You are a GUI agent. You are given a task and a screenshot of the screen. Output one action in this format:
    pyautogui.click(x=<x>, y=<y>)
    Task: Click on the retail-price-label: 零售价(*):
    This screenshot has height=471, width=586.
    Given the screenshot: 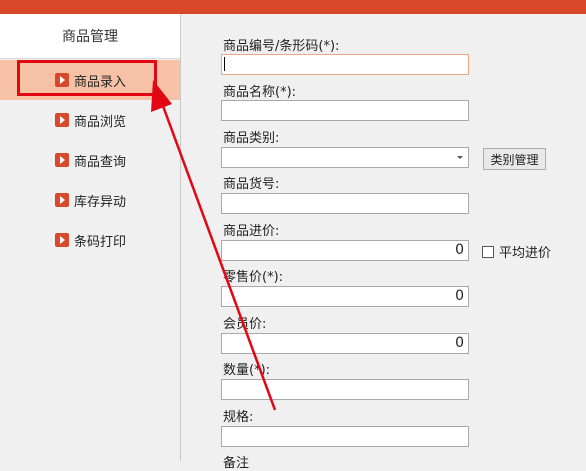 What is the action you would take?
    pyautogui.click(x=253, y=277)
    